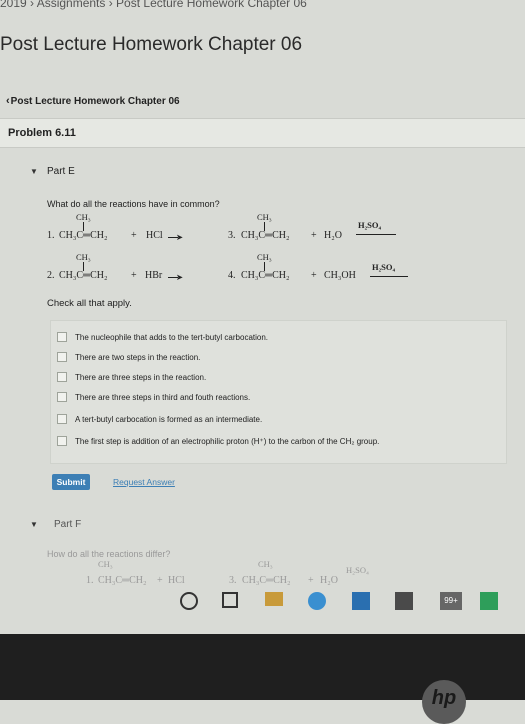 Image resolution: width=525 pixels, height=724 pixels. I want to click on back-link-label: Post Lecture Homework Chapter 06, so click(95, 101).